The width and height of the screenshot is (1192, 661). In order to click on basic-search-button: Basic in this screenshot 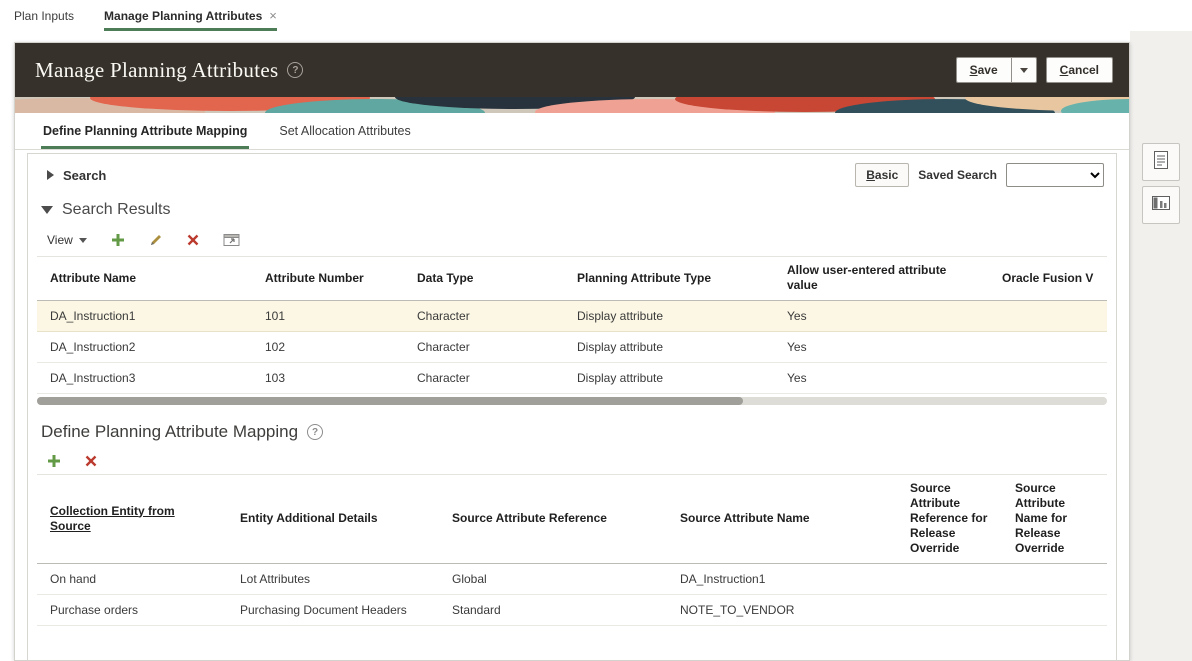, I will do `click(882, 175)`.